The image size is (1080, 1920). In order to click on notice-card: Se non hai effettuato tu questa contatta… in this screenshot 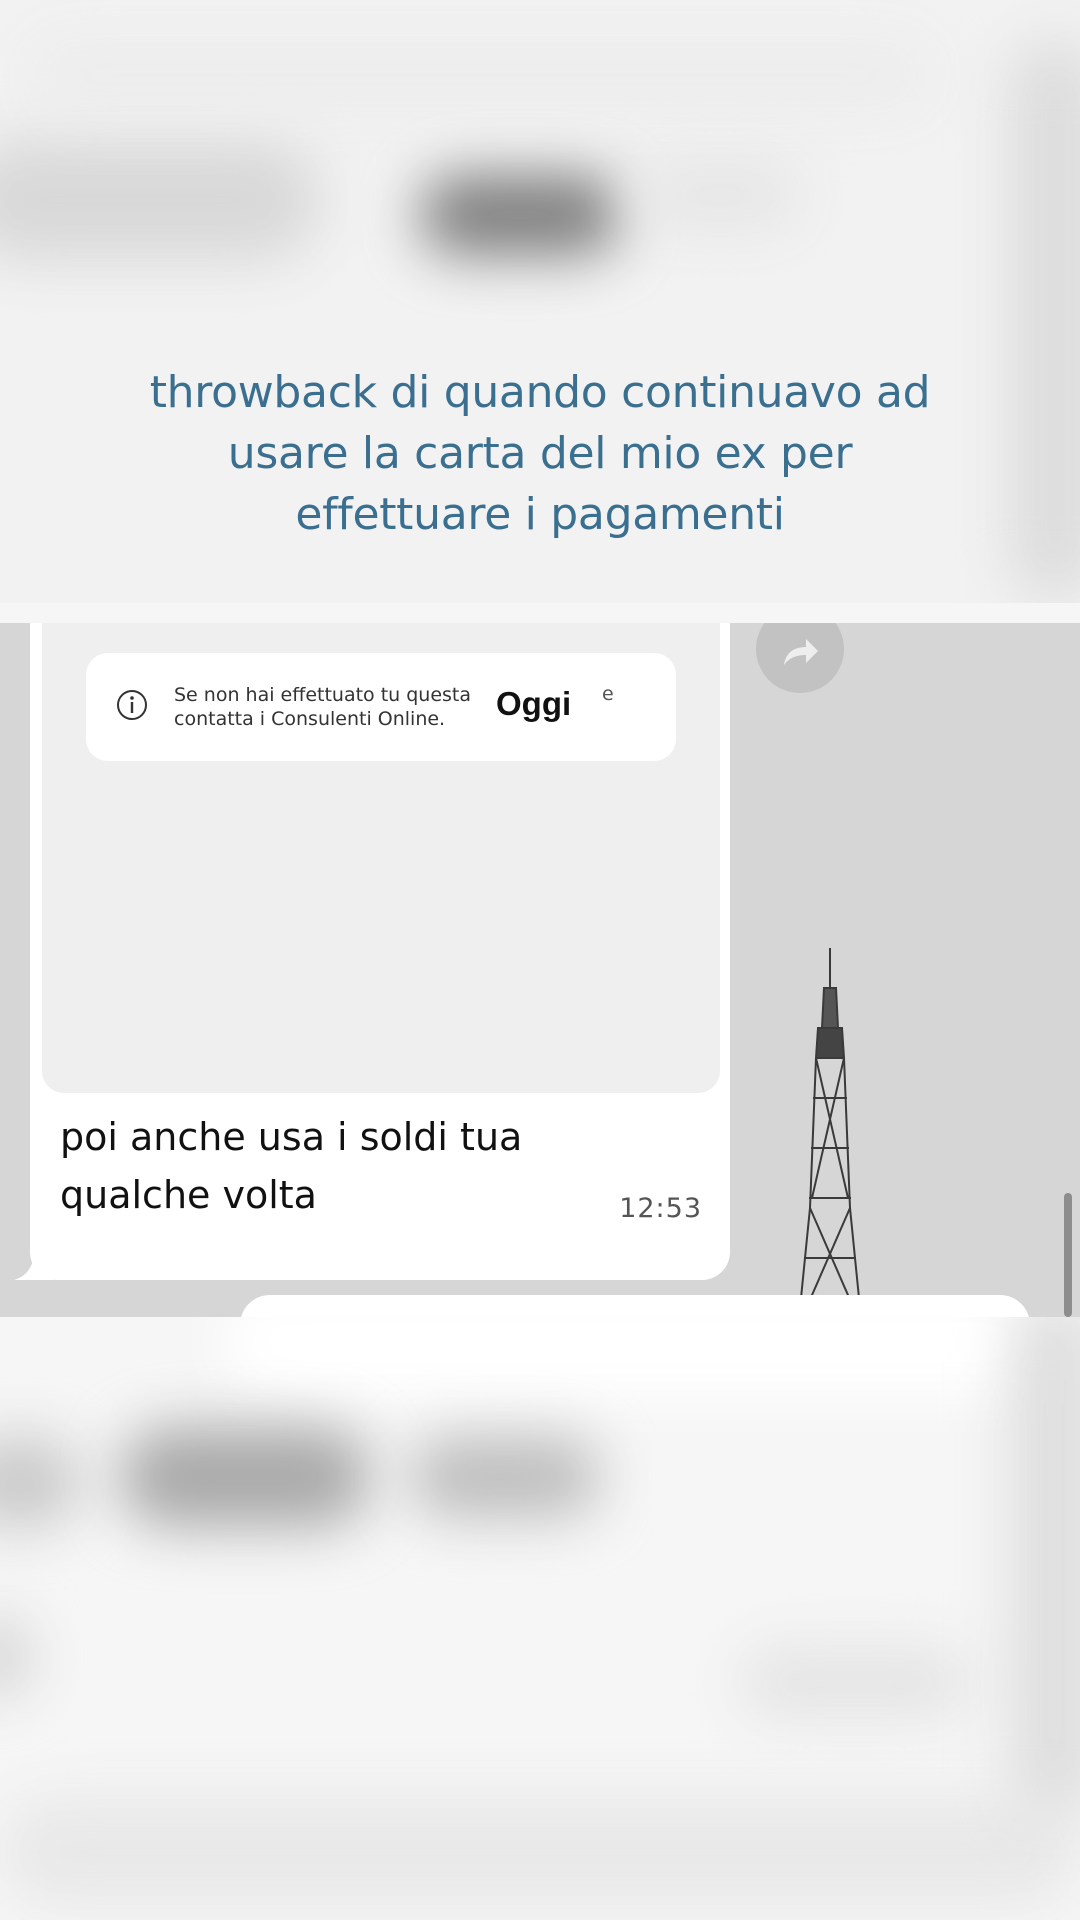, I will do `click(381, 707)`.